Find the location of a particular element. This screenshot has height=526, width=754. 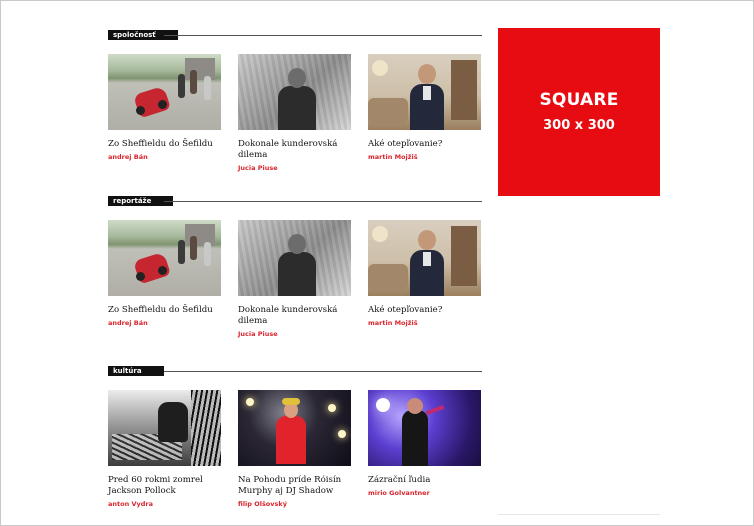

article-title: Pred 60 rokmi zomrel Jackson Pollock is located at coordinates (164, 486).